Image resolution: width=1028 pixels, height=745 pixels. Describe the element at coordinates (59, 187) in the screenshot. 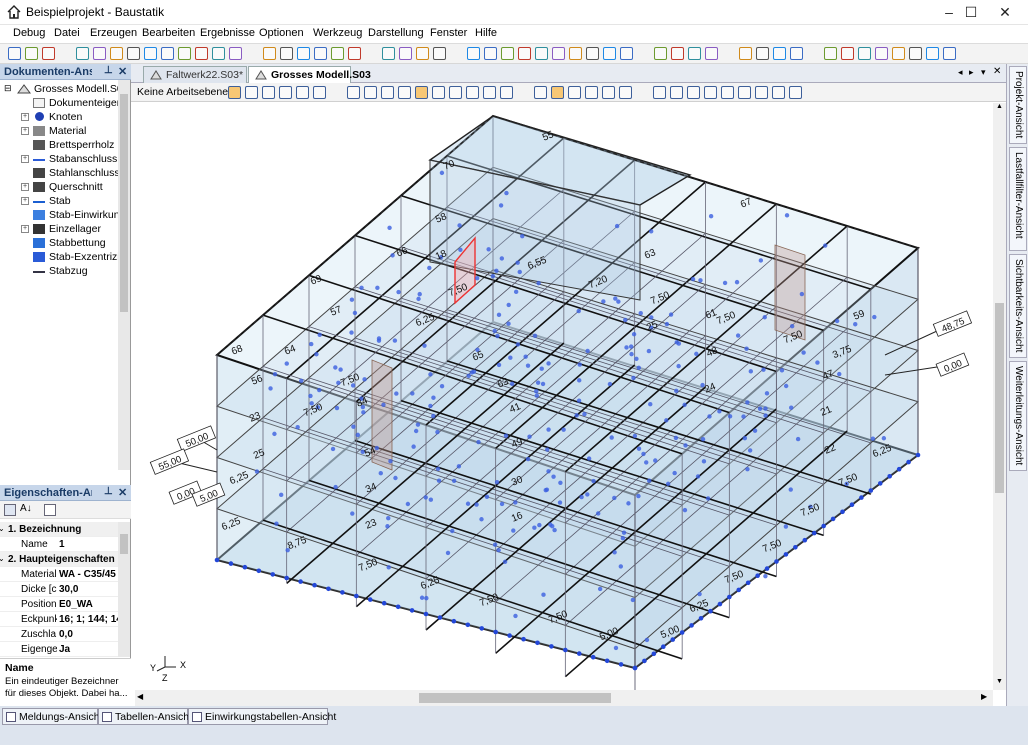

I see `tree-item: + Querschnitt` at that location.